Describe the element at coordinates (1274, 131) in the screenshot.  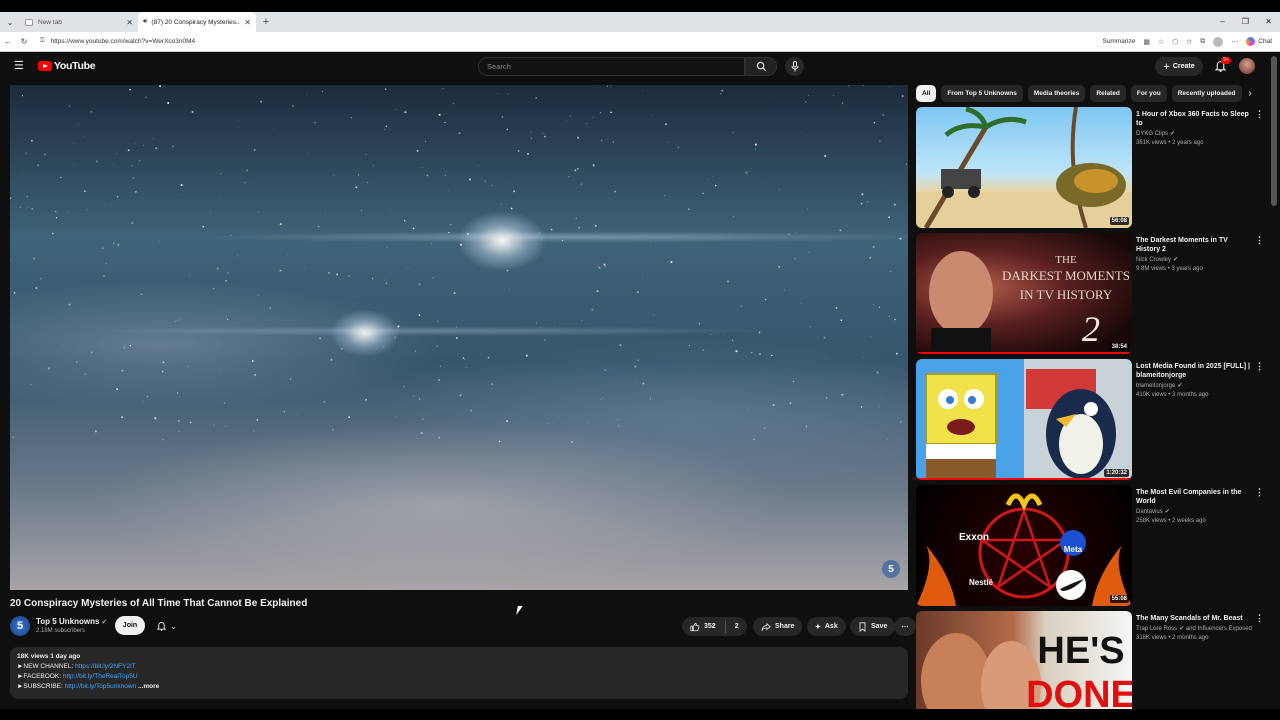
I see `scrollbar-thumb` at that location.